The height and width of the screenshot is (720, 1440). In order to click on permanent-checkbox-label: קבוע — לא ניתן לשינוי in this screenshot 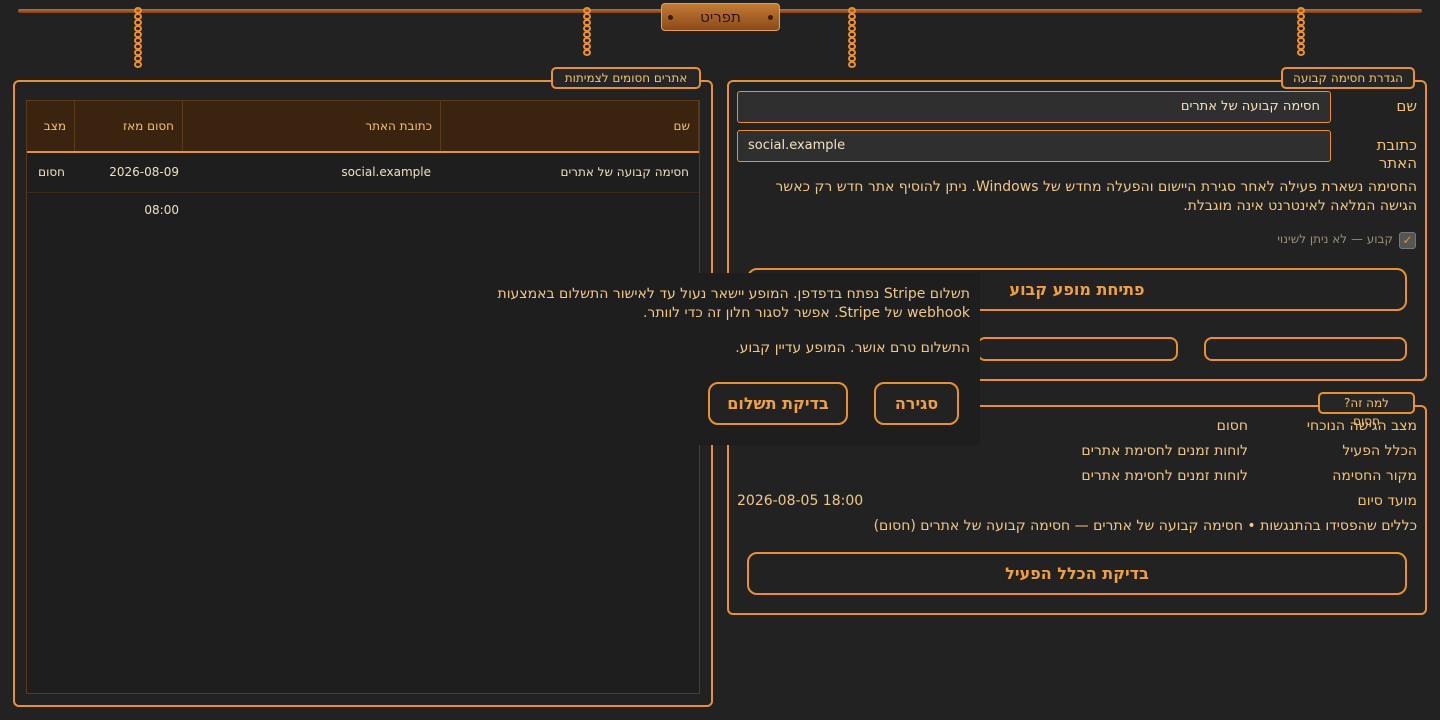, I will do `click(1335, 239)`.